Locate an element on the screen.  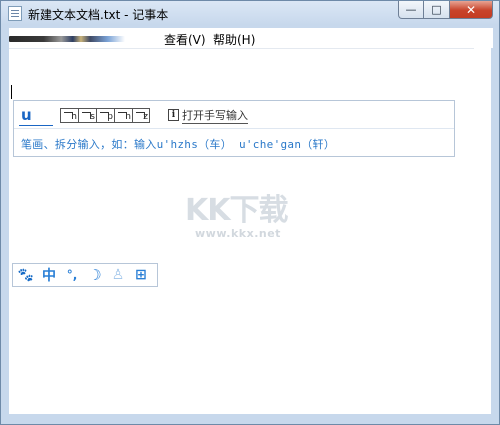
grid-icon: ⊞ is located at coordinates (141, 275).